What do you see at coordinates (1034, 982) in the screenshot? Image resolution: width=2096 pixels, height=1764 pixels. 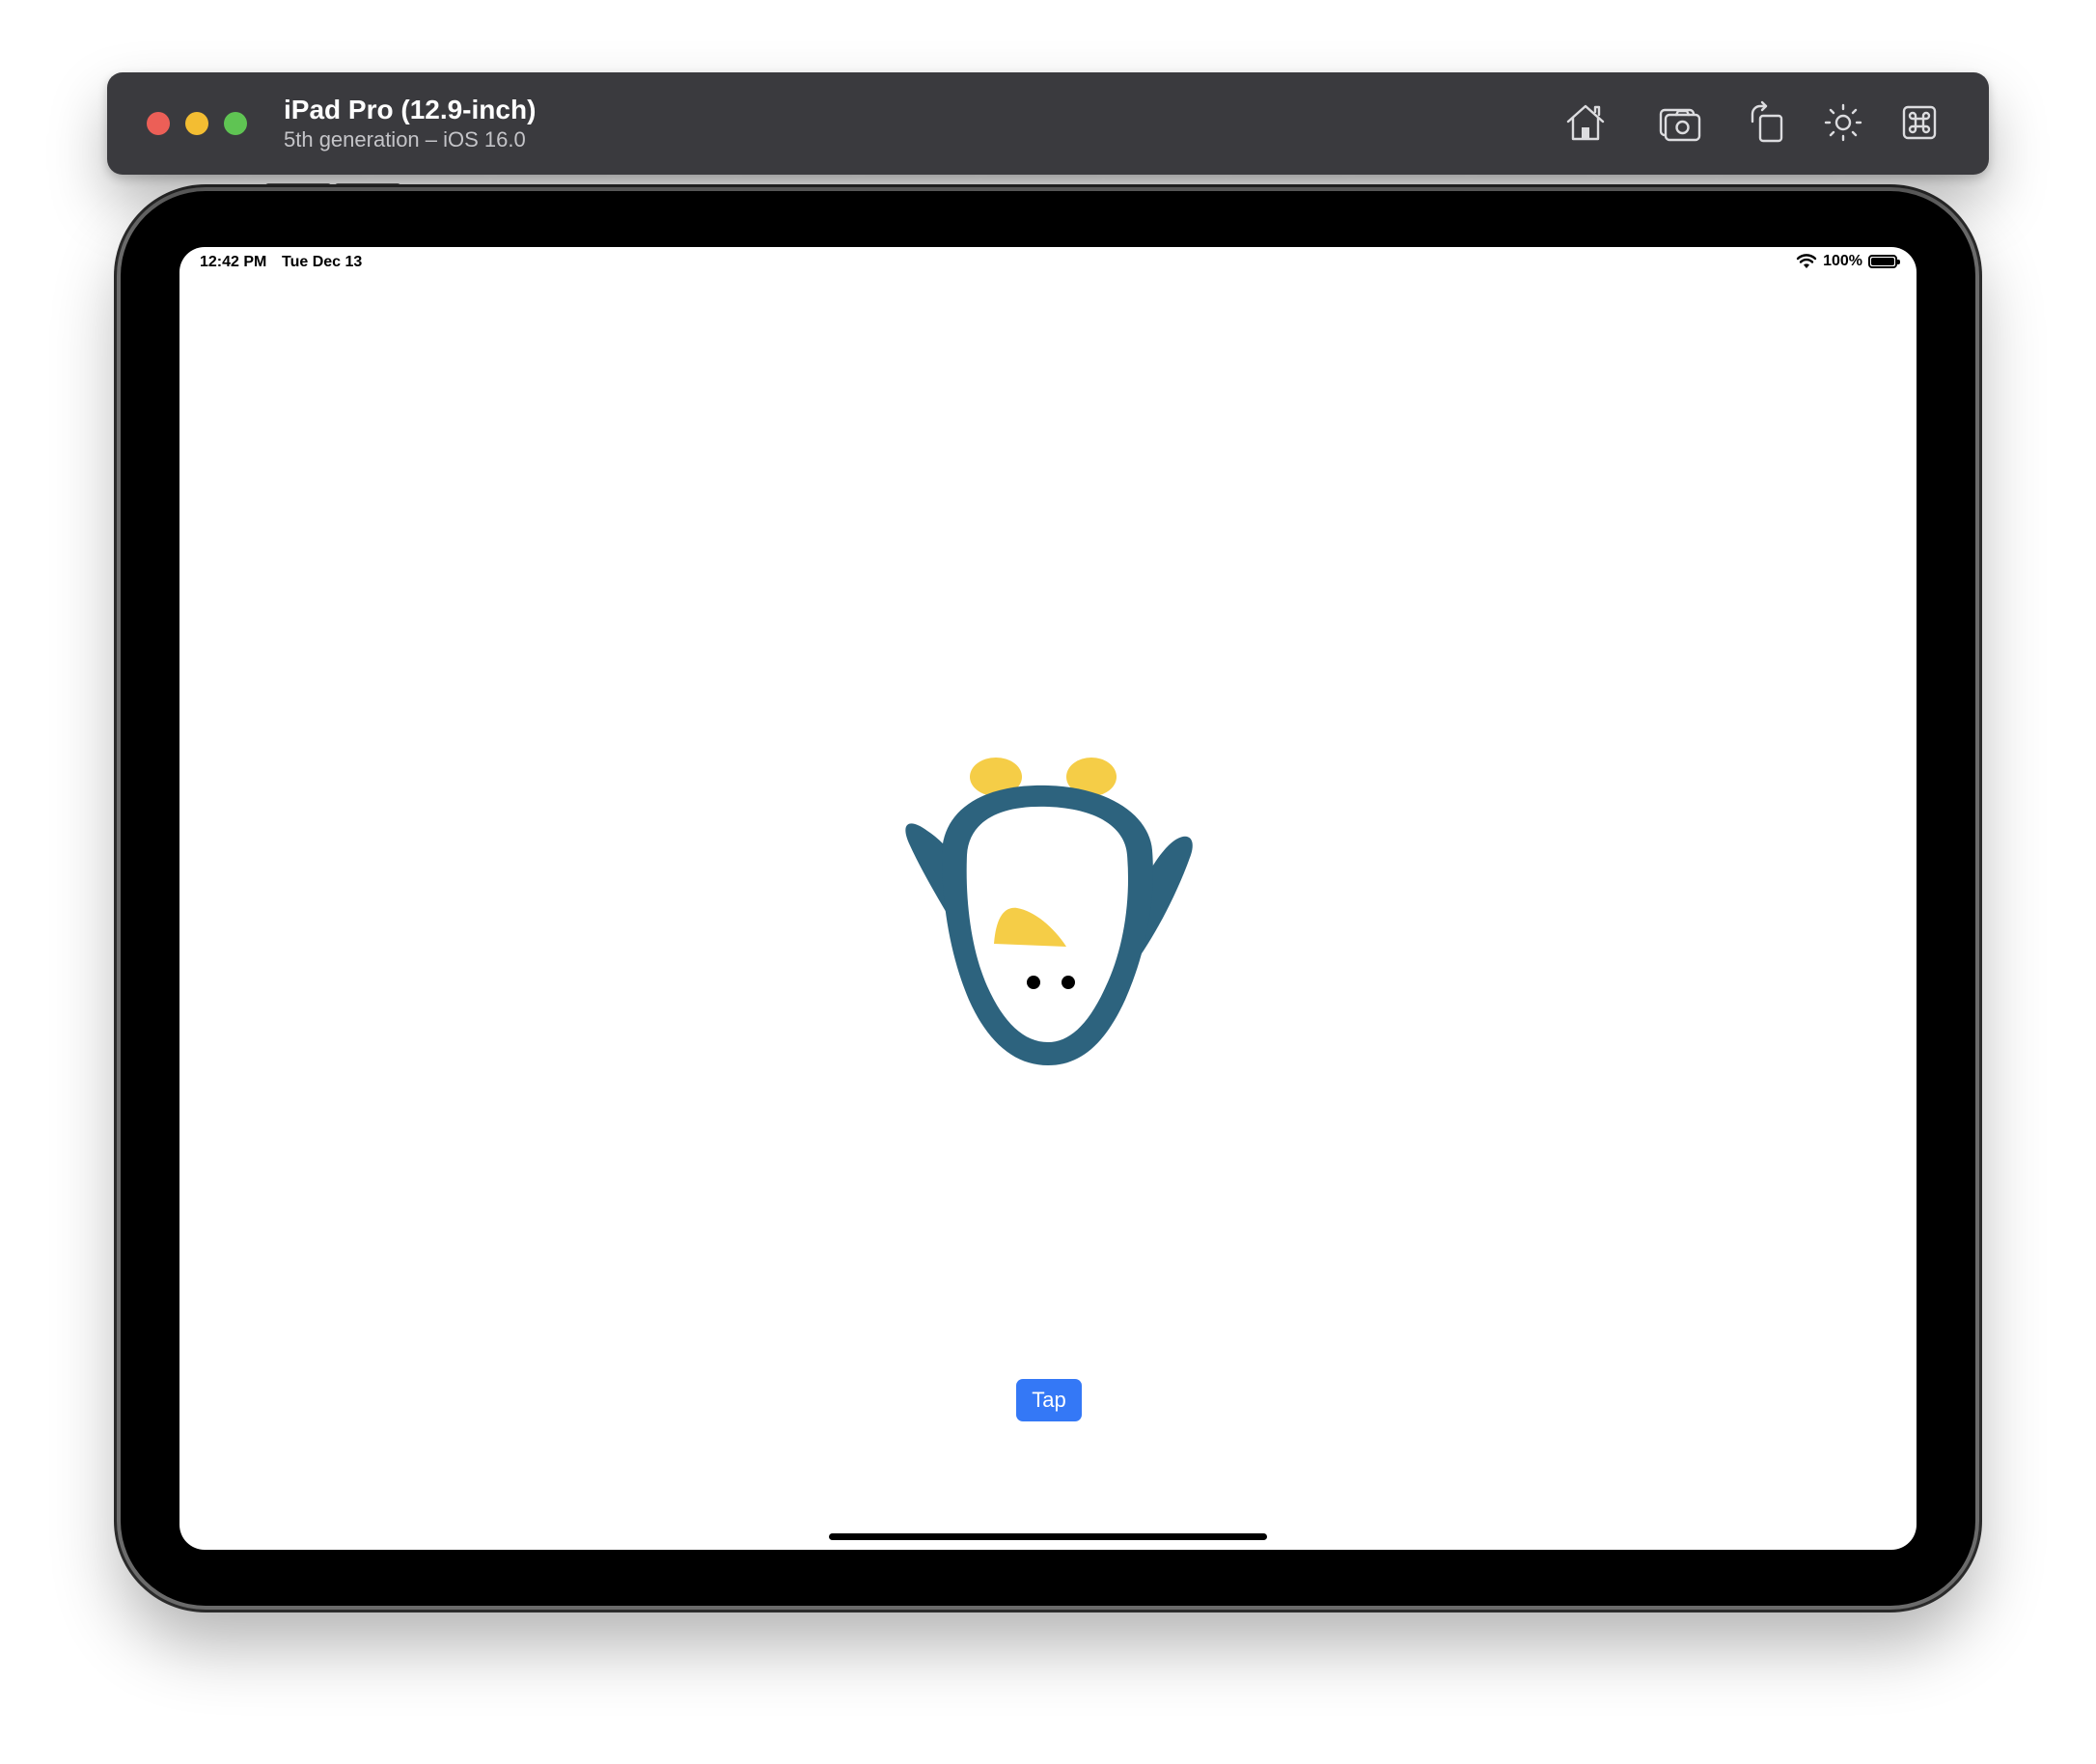 I see `penguin-eye-left` at bounding box center [1034, 982].